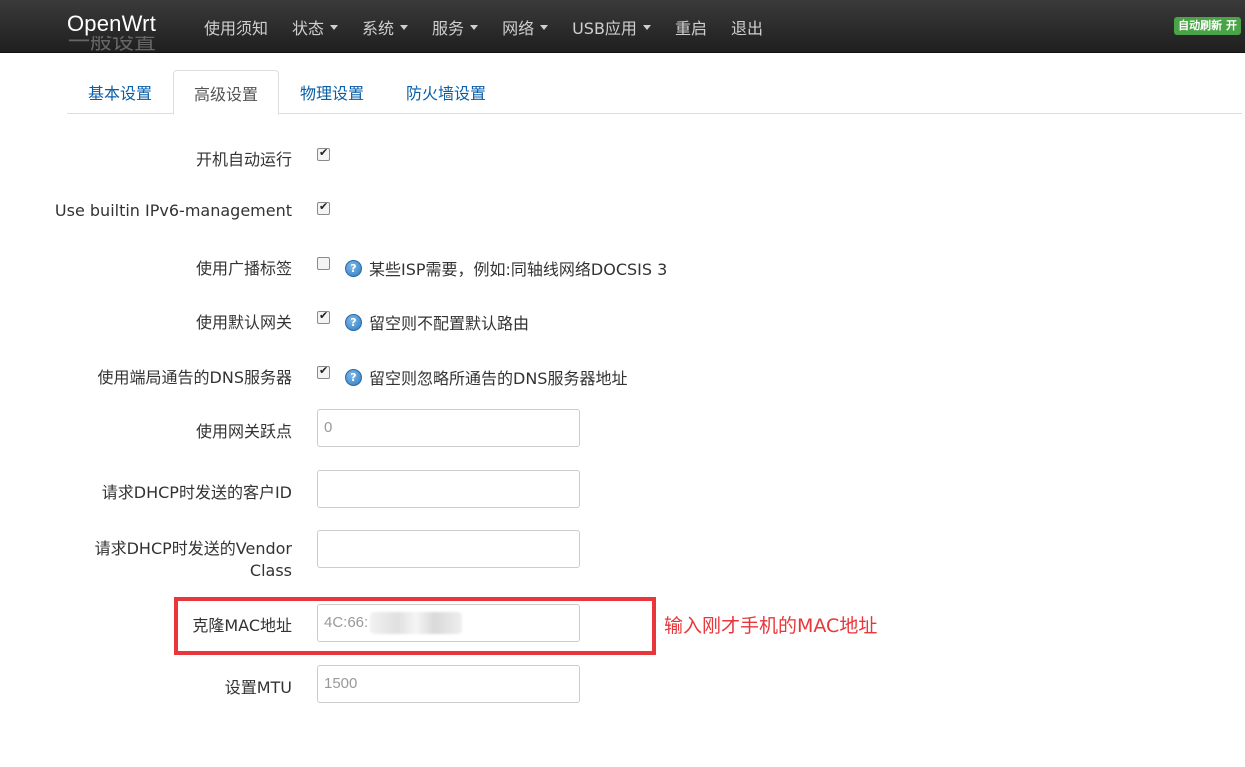 Image resolution: width=1245 pixels, height=767 pixels. What do you see at coordinates (243, 322) in the screenshot?
I see `default-gw-label: 使用默认网关` at bounding box center [243, 322].